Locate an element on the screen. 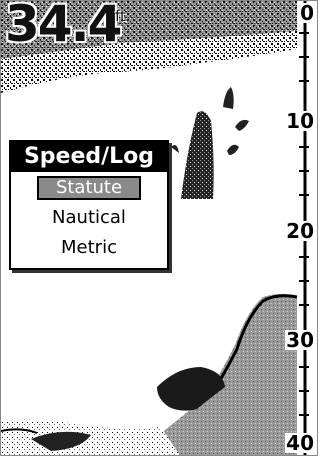 The height and width of the screenshot is (456, 320). depth-scale-label: 20 is located at coordinates (300, 231).